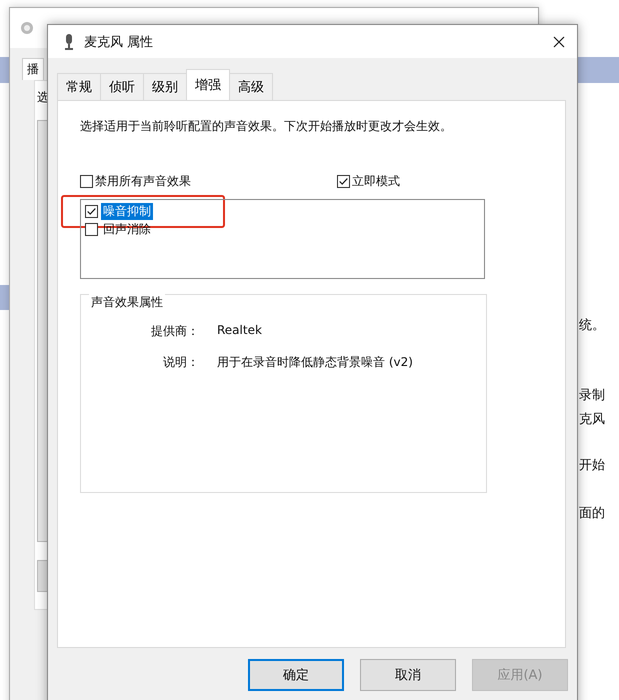 This screenshot has width=619, height=700. What do you see at coordinates (266, 126) in the screenshot?
I see `instruction-text: 选择适用于当前聆听配置的声音效果。下次开始播放时更改才会生效。` at bounding box center [266, 126].